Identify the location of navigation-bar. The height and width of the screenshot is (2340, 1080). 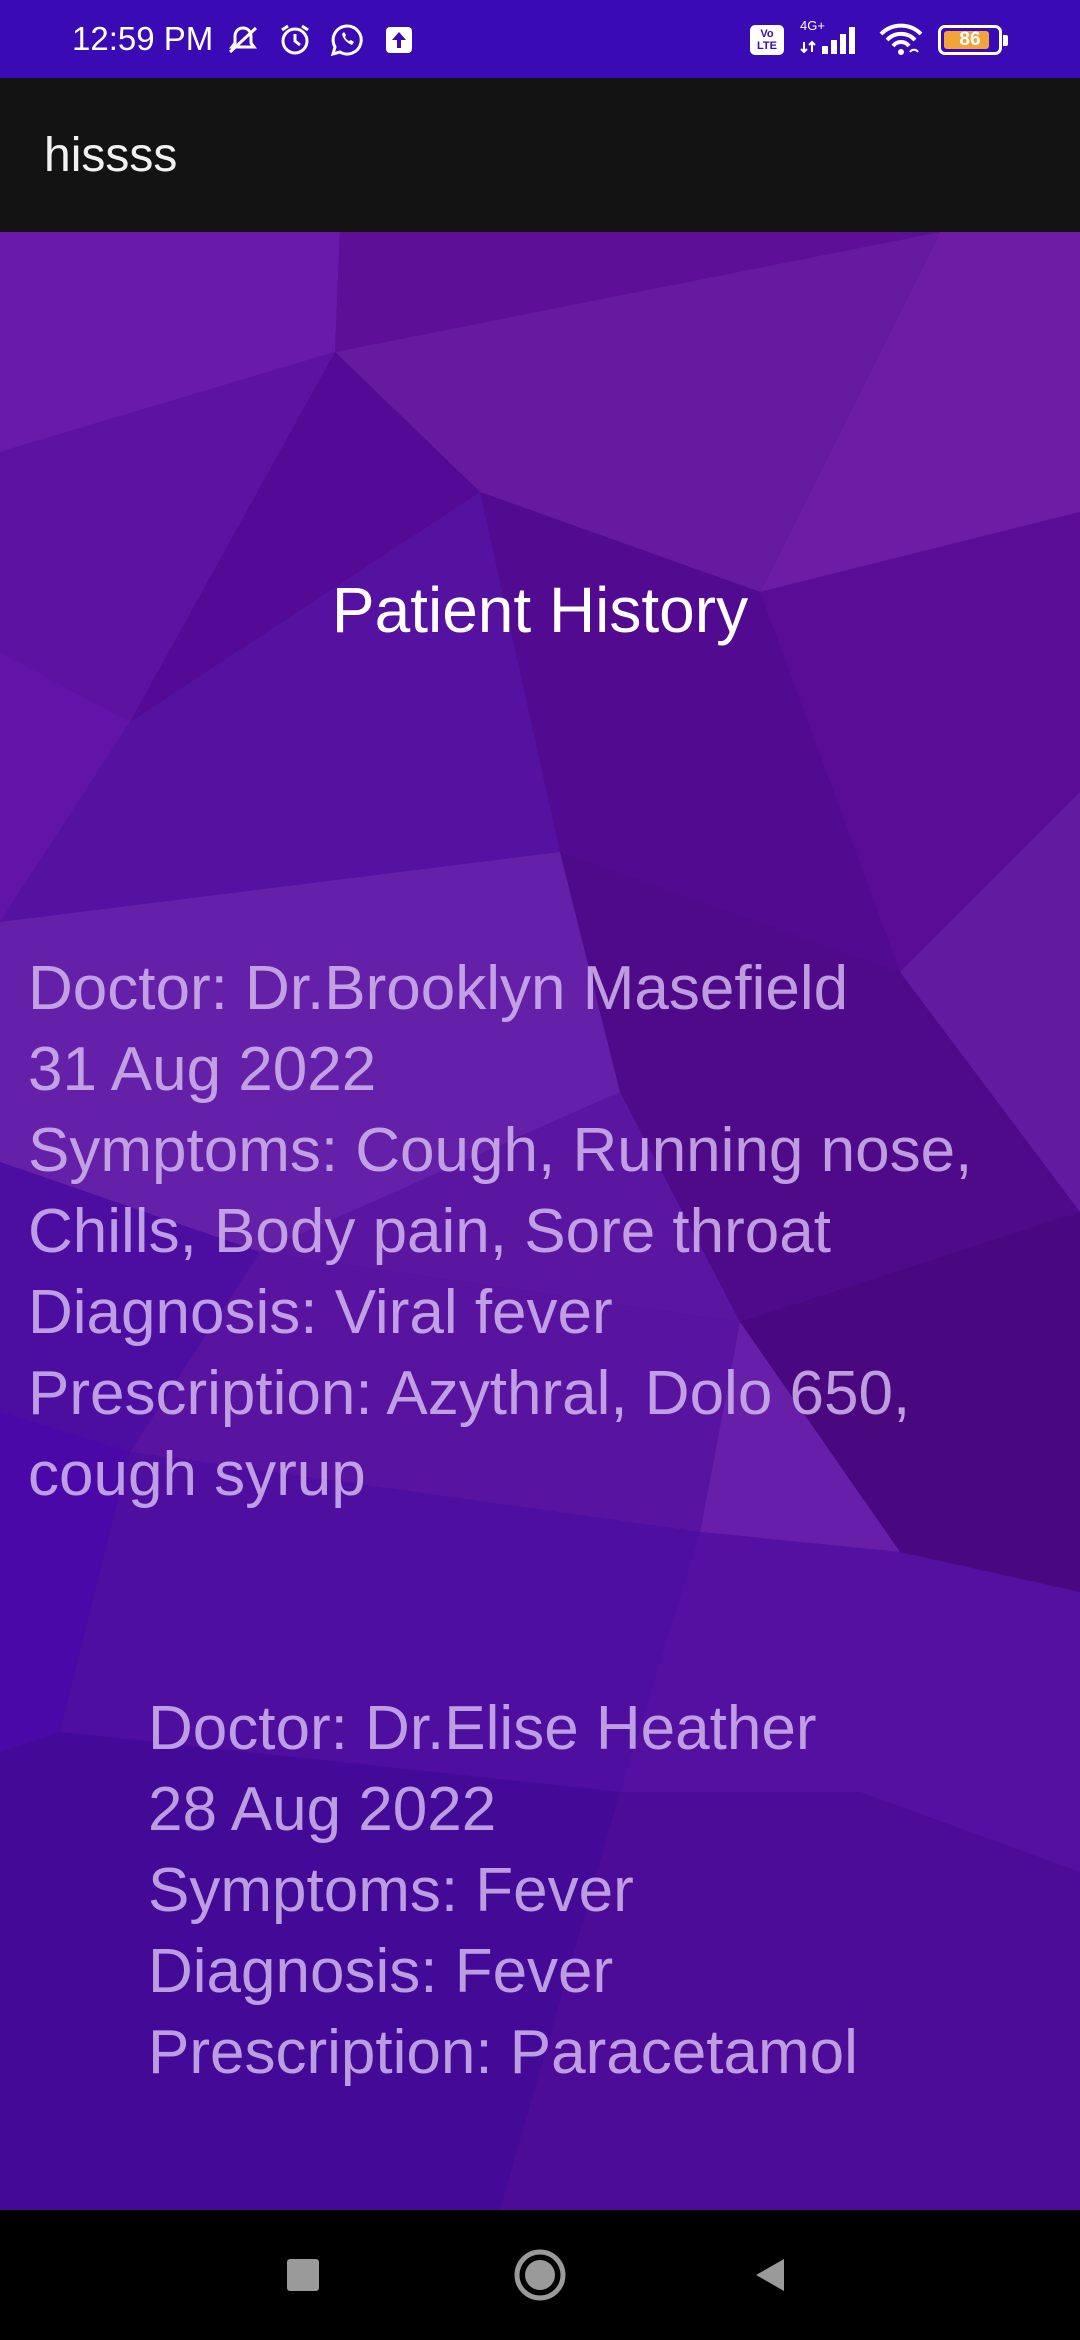
(540, 2275).